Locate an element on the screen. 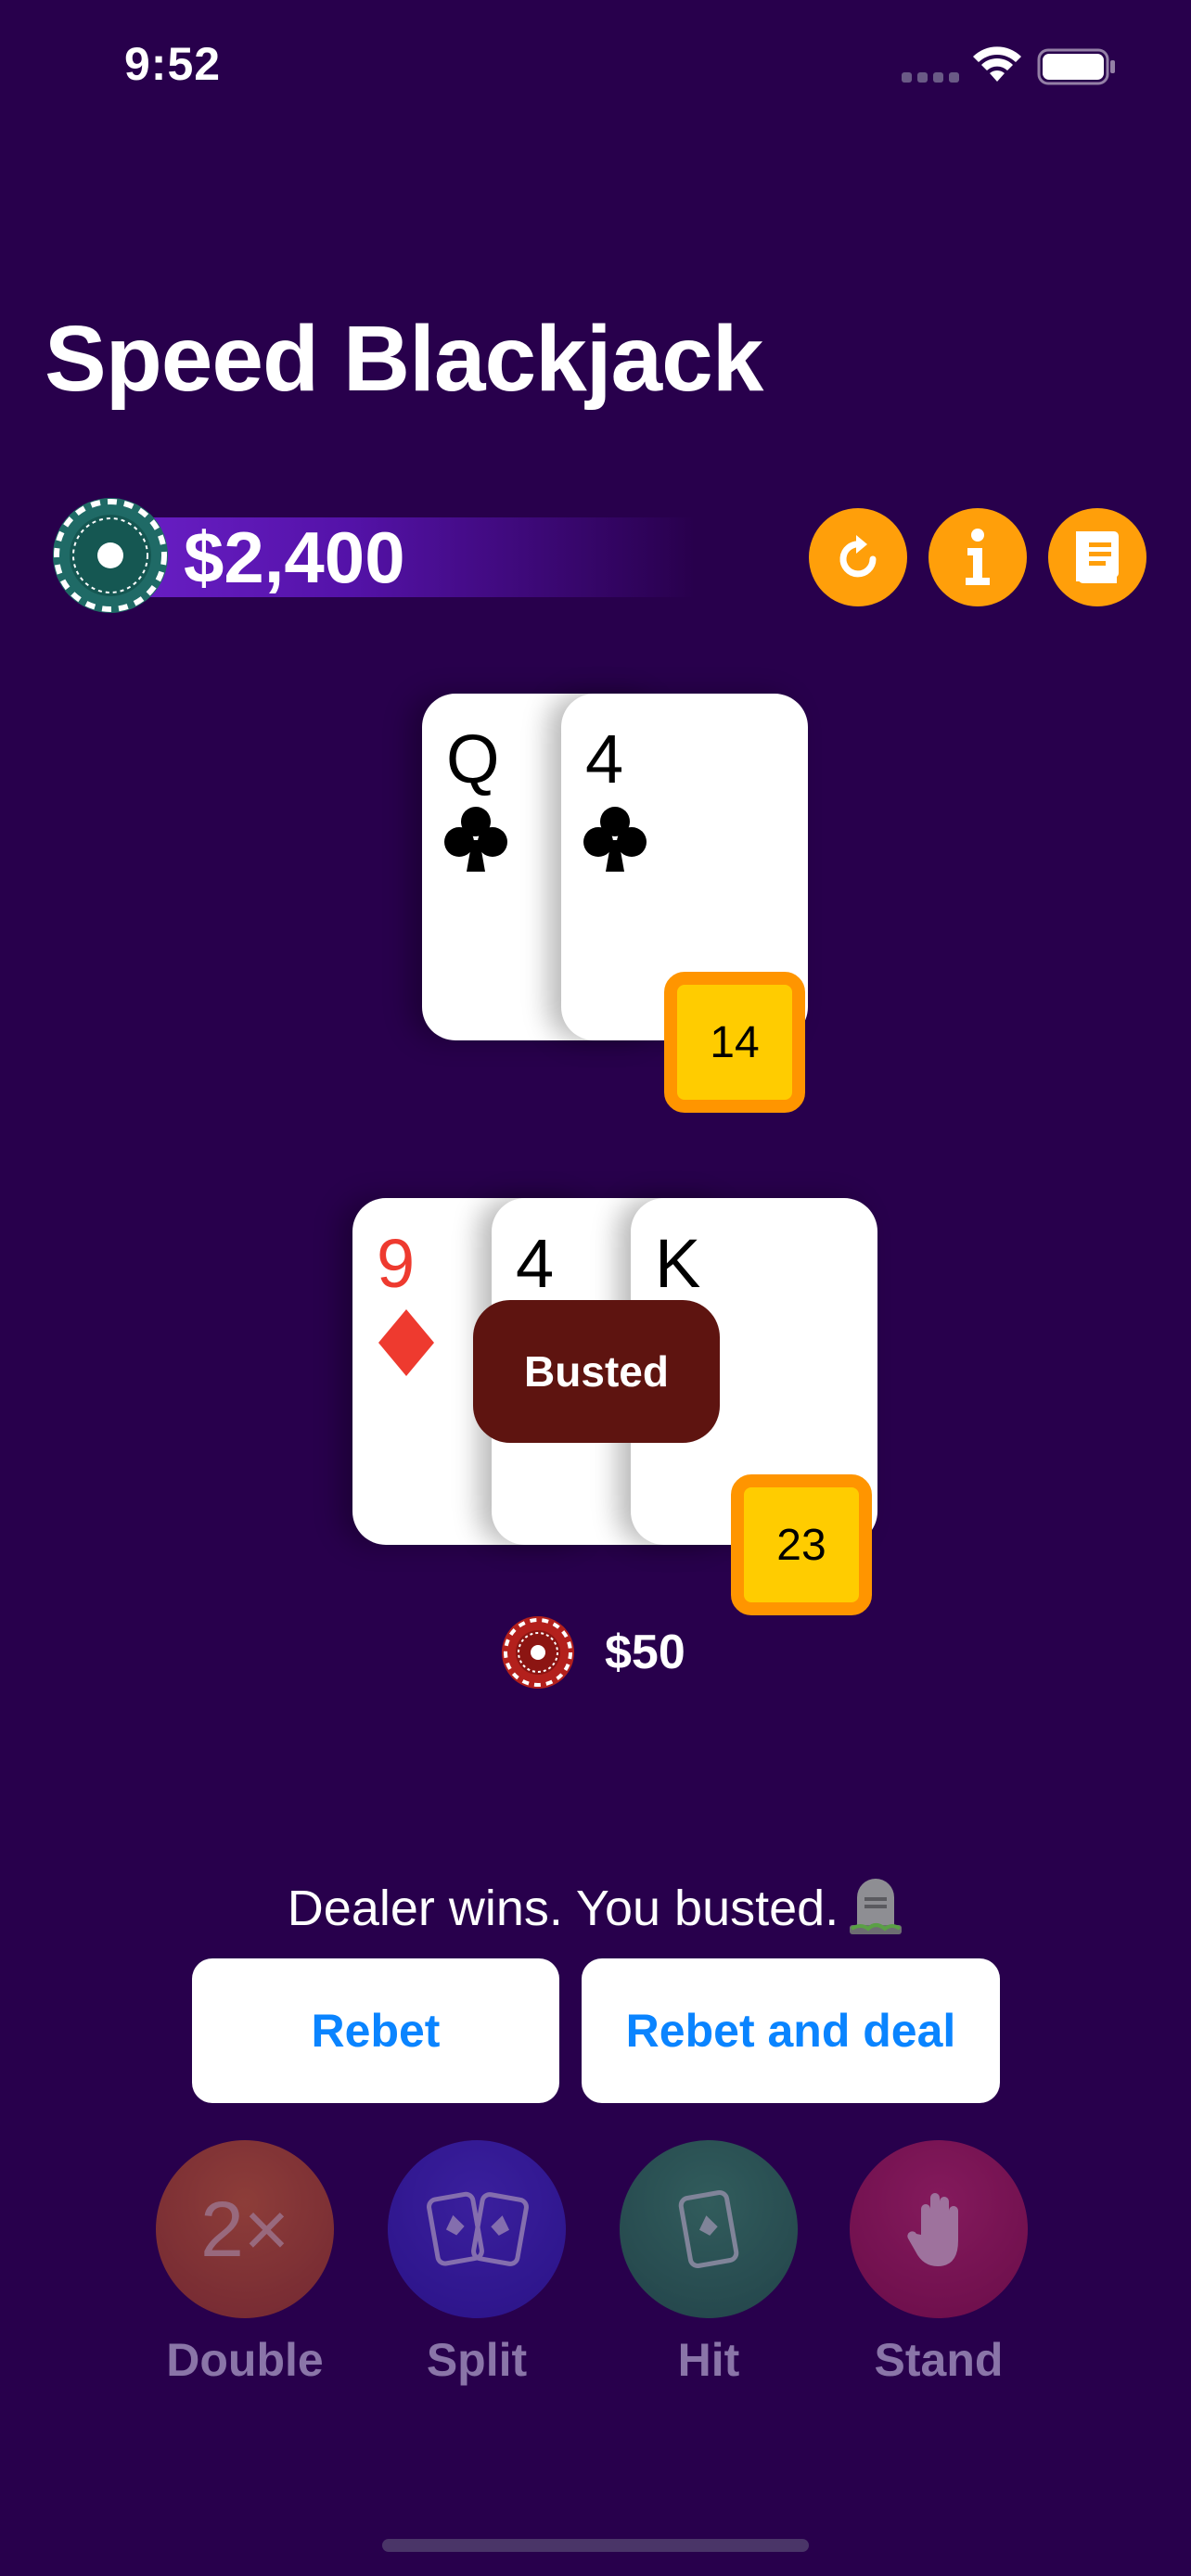 Image resolution: width=1191 pixels, height=2576 pixels. double-button: 2× is located at coordinates (245, 2229).